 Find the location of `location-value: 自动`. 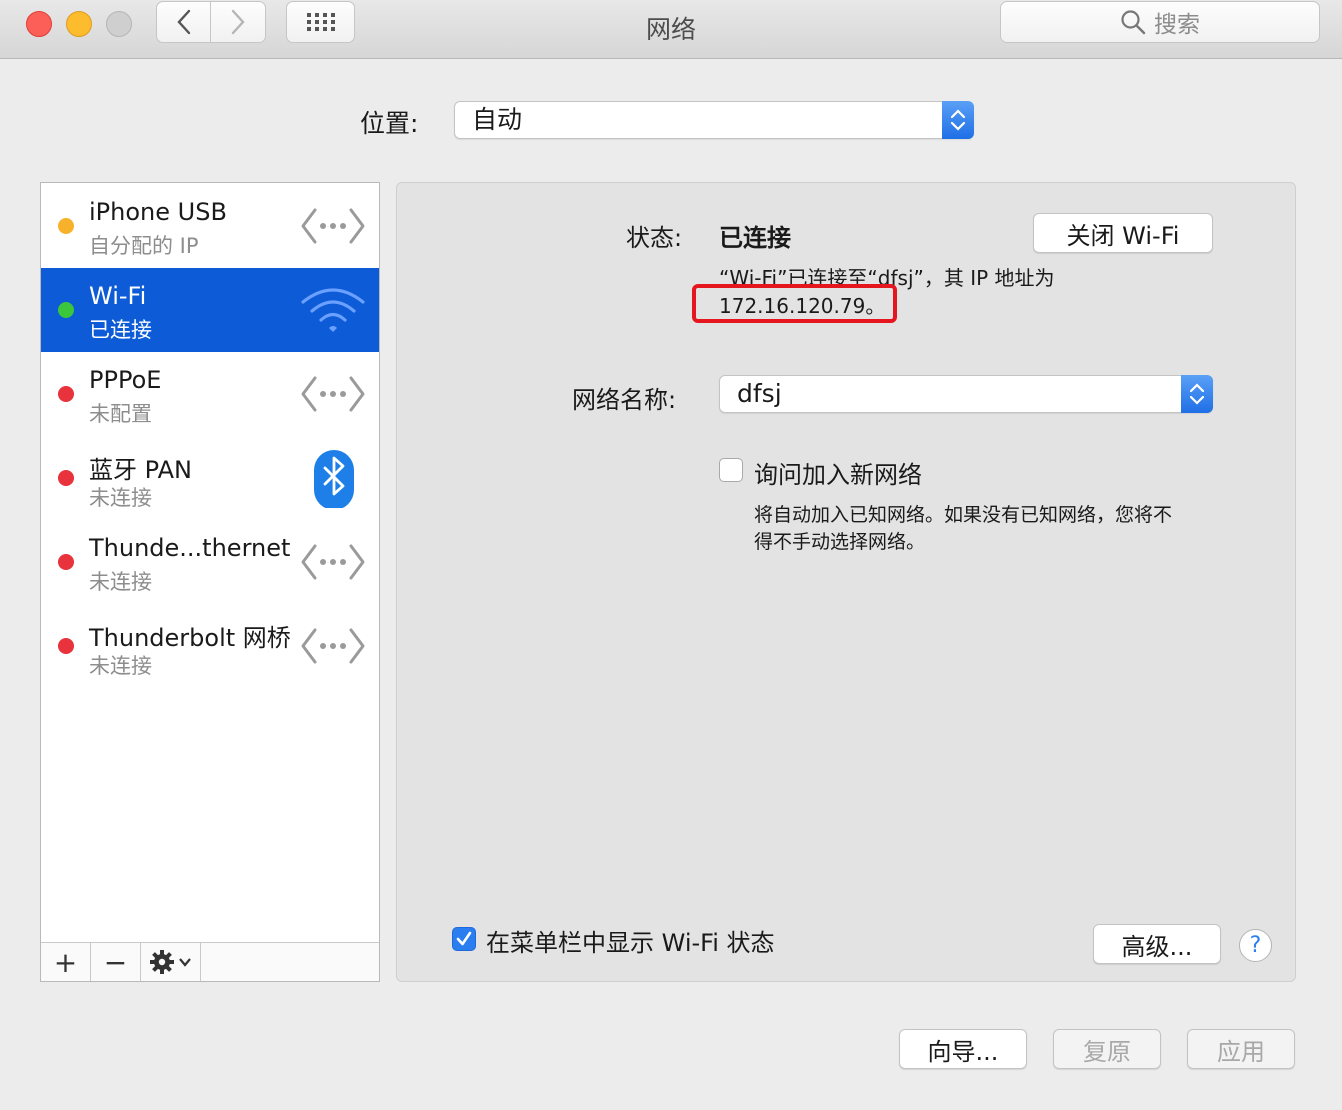

location-value: 自动 is located at coordinates (497, 119).